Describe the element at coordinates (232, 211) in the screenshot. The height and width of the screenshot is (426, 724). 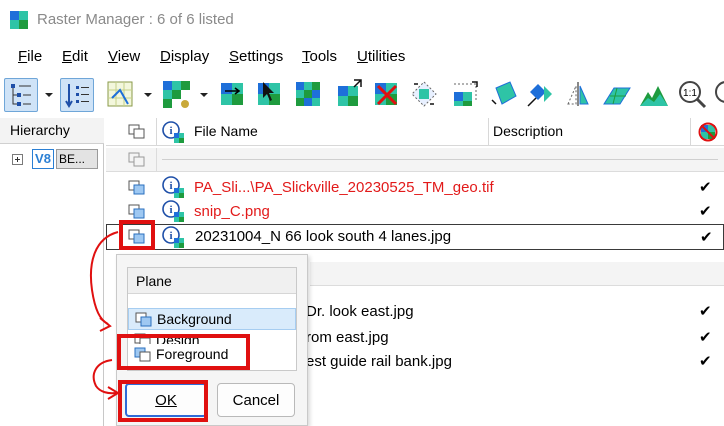
I see `raster-file-name: snip_C.png` at that location.